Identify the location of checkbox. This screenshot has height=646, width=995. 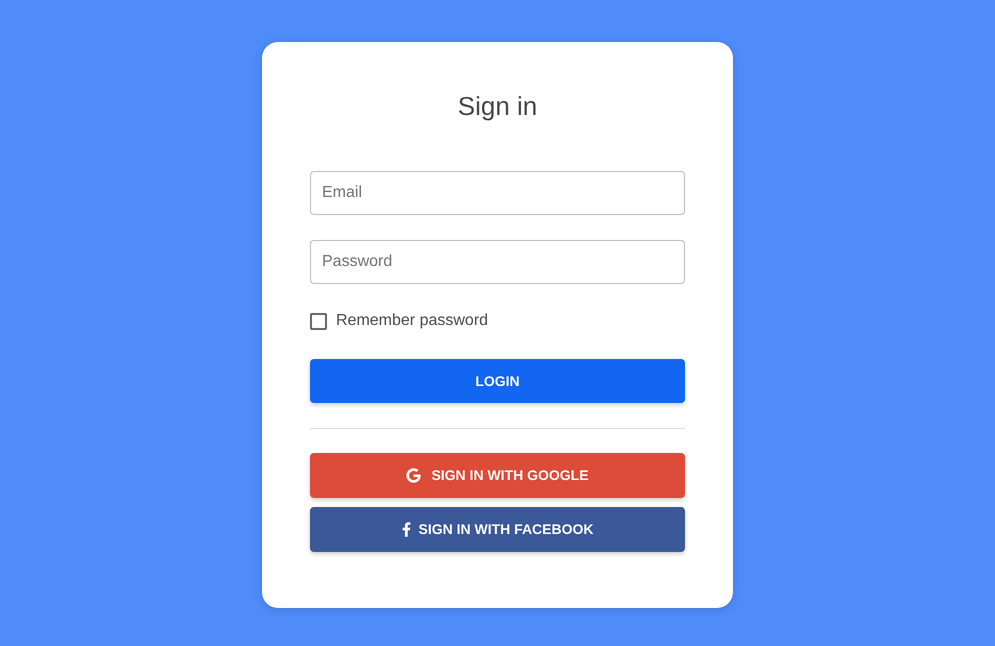
(318, 321).